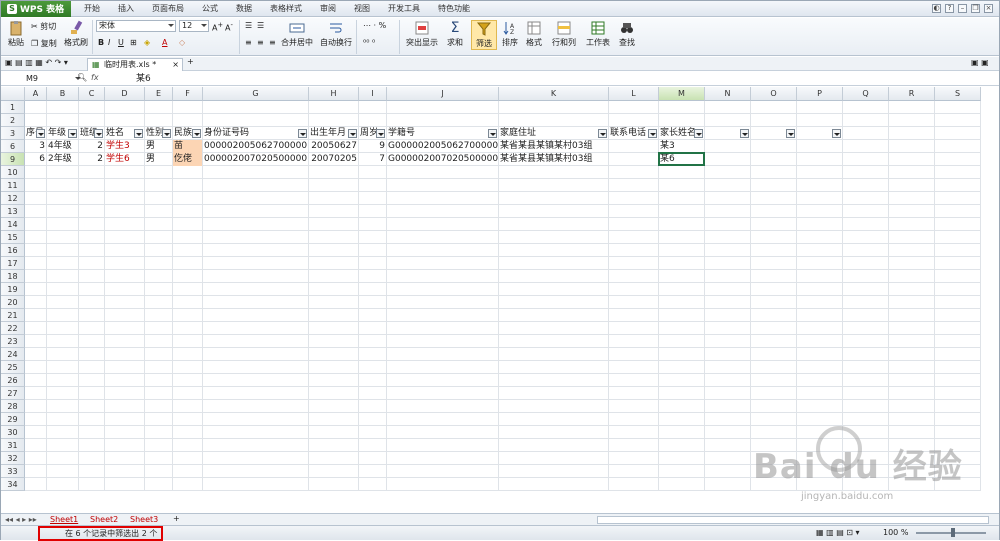 The image size is (1000, 541). Describe the element at coordinates (36, 8) in the screenshot. I see `wps-app-button: S WPS 表格` at that location.